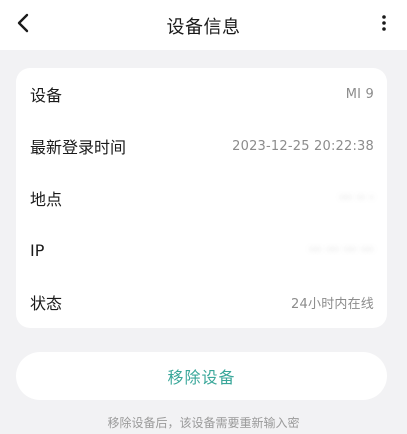 This screenshot has width=407, height=434. What do you see at coordinates (201, 376) in the screenshot?
I see `remove-device-button: 移除设备` at bounding box center [201, 376].